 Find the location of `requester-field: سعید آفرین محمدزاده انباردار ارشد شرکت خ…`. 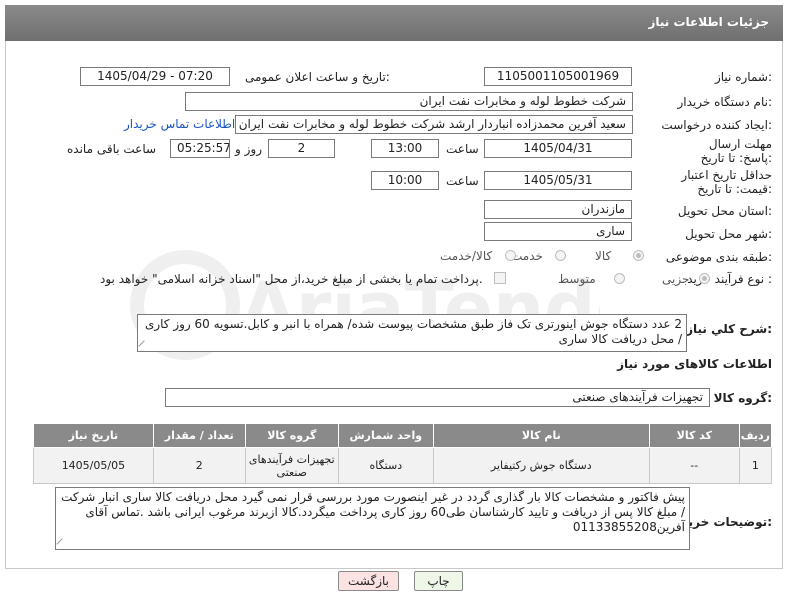

requester-field: سعید آفرین محمدزاده انباردار ارشد شرکت خ… is located at coordinates (434, 124).